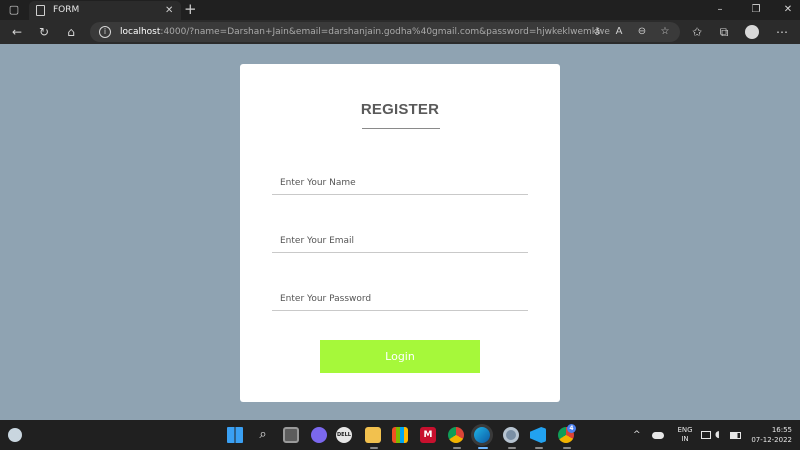 This screenshot has height=450, width=800. Describe the element at coordinates (724, 32) in the screenshot. I see `collections-icon: ⧉` at that location.